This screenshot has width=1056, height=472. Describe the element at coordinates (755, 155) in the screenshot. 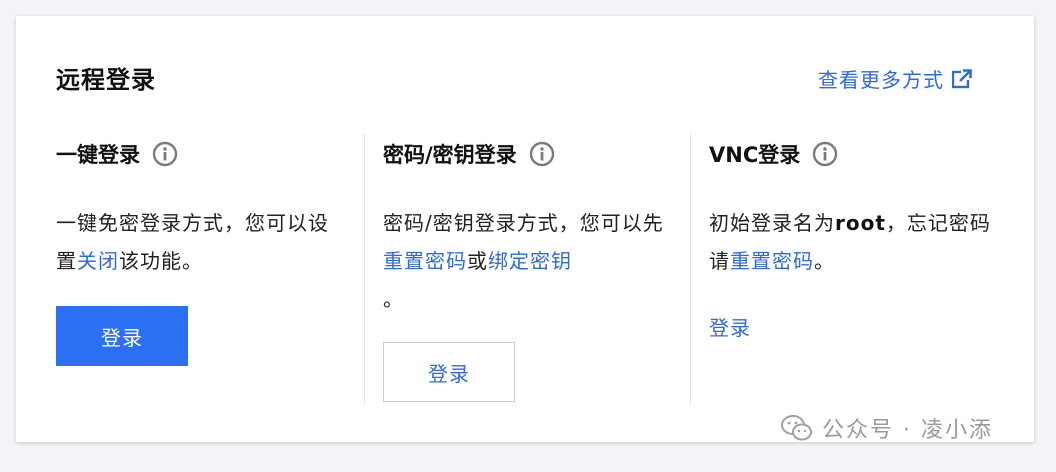

I see `vnc-login-title: VNC登录` at that location.